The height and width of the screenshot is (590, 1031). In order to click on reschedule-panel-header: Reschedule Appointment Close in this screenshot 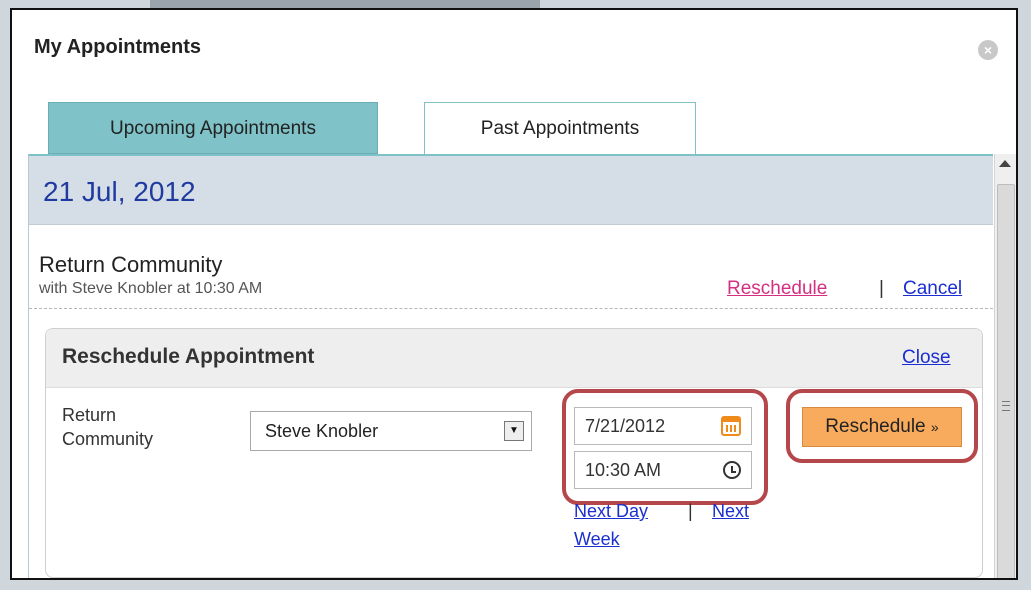, I will do `click(514, 358)`.